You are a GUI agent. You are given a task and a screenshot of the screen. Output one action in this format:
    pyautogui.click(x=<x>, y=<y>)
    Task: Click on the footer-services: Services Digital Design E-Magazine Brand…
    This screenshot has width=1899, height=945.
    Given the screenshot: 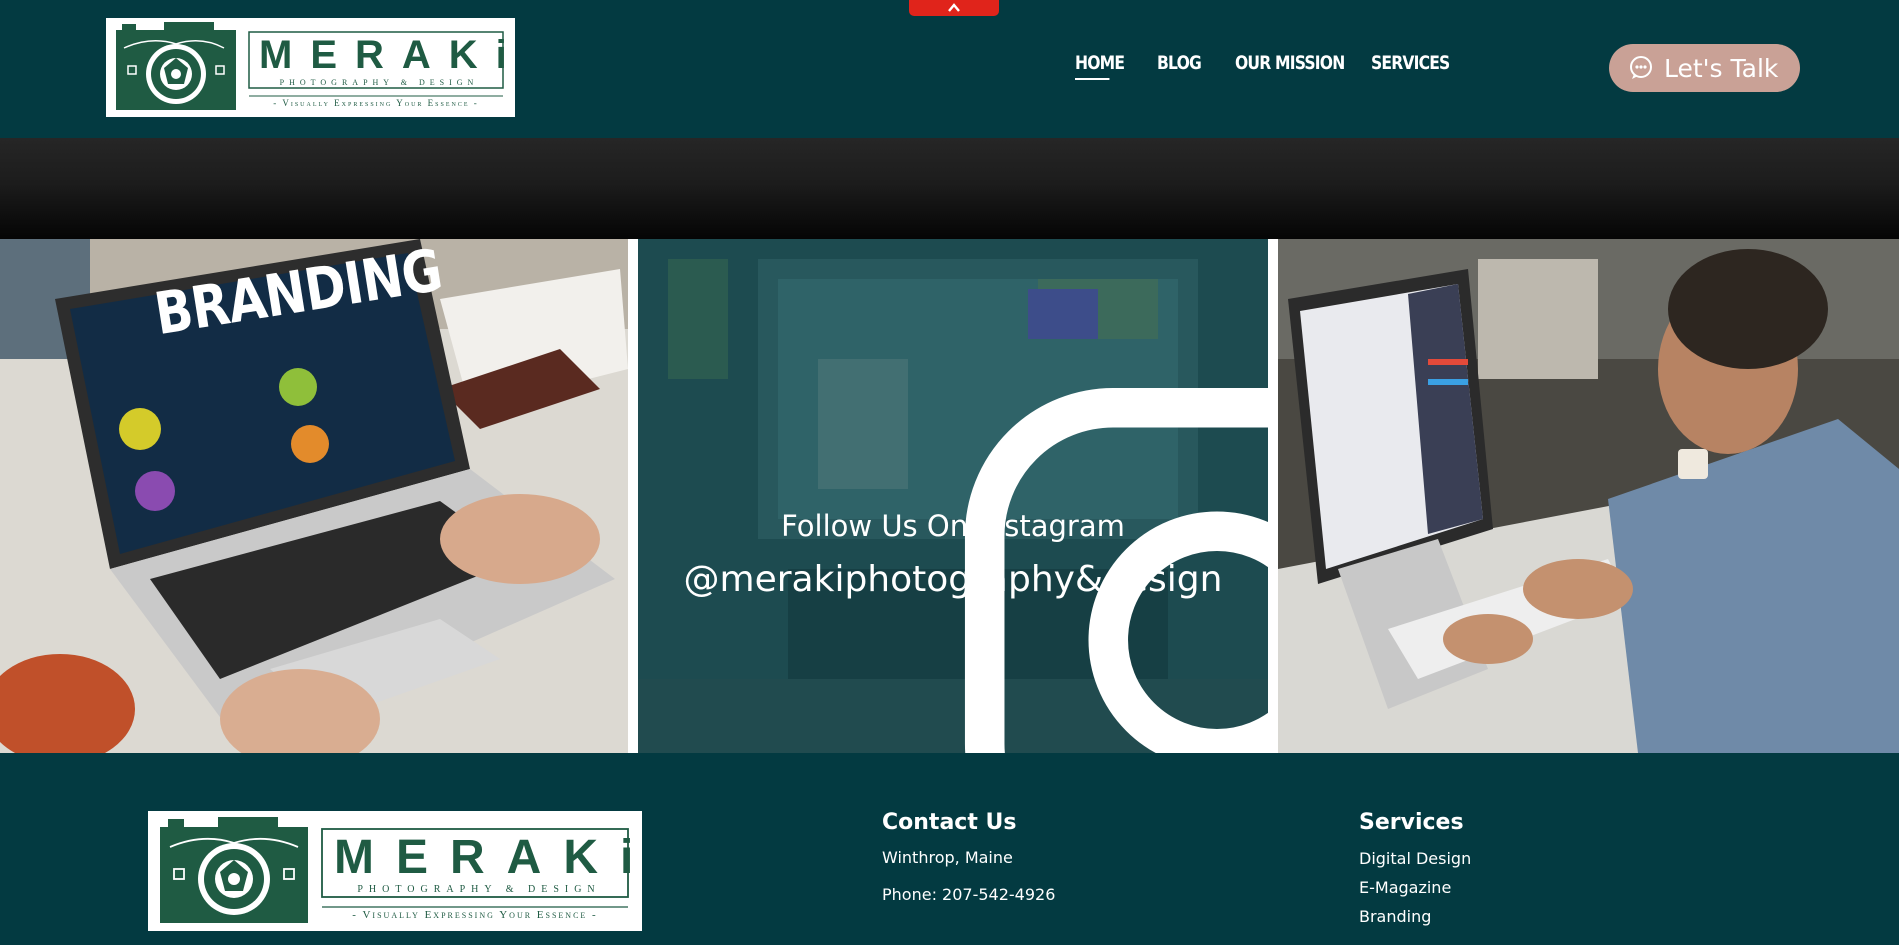 What is the action you would take?
    pyautogui.click(x=1415, y=868)
    